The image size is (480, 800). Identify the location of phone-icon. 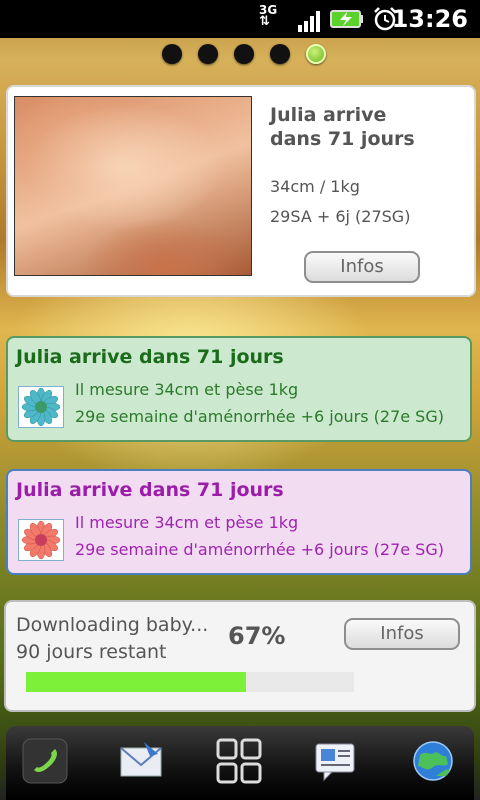
(45, 761).